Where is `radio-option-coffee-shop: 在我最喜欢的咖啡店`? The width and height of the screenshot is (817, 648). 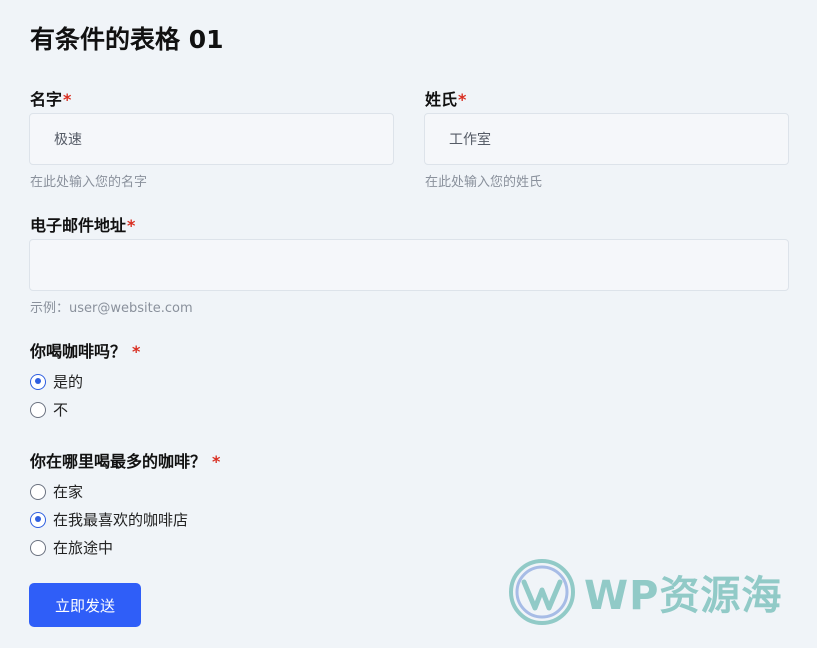
radio-option-coffee-shop: 在我最喜欢的咖啡店 is located at coordinates (109, 519).